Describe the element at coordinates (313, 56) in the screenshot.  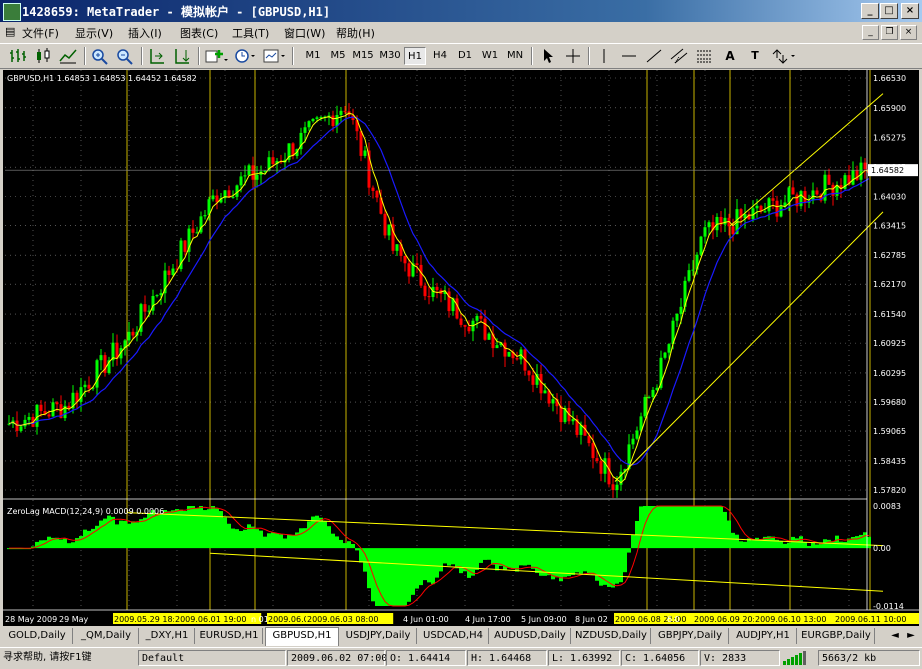
I see `timeframe-m1-button: M1` at that location.